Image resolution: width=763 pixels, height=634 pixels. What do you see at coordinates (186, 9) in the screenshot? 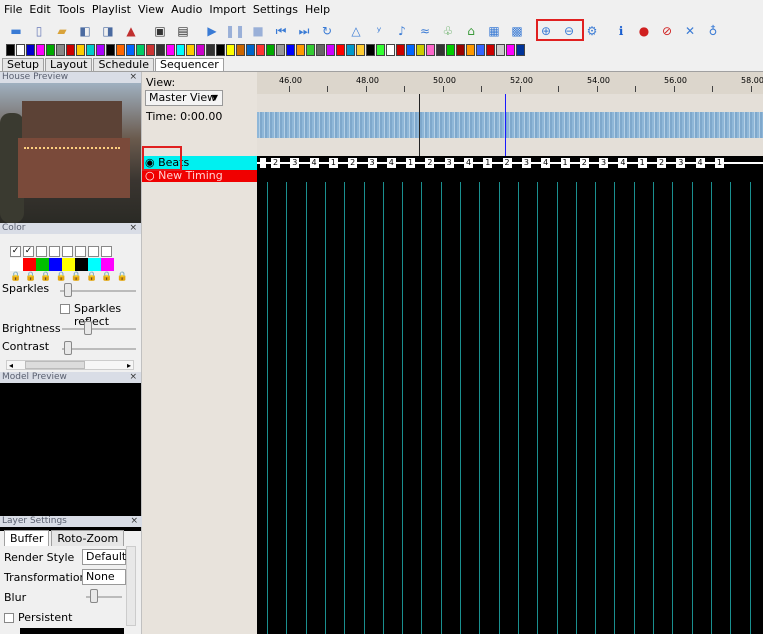
I see `menu-audio: Audio` at bounding box center [186, 9].